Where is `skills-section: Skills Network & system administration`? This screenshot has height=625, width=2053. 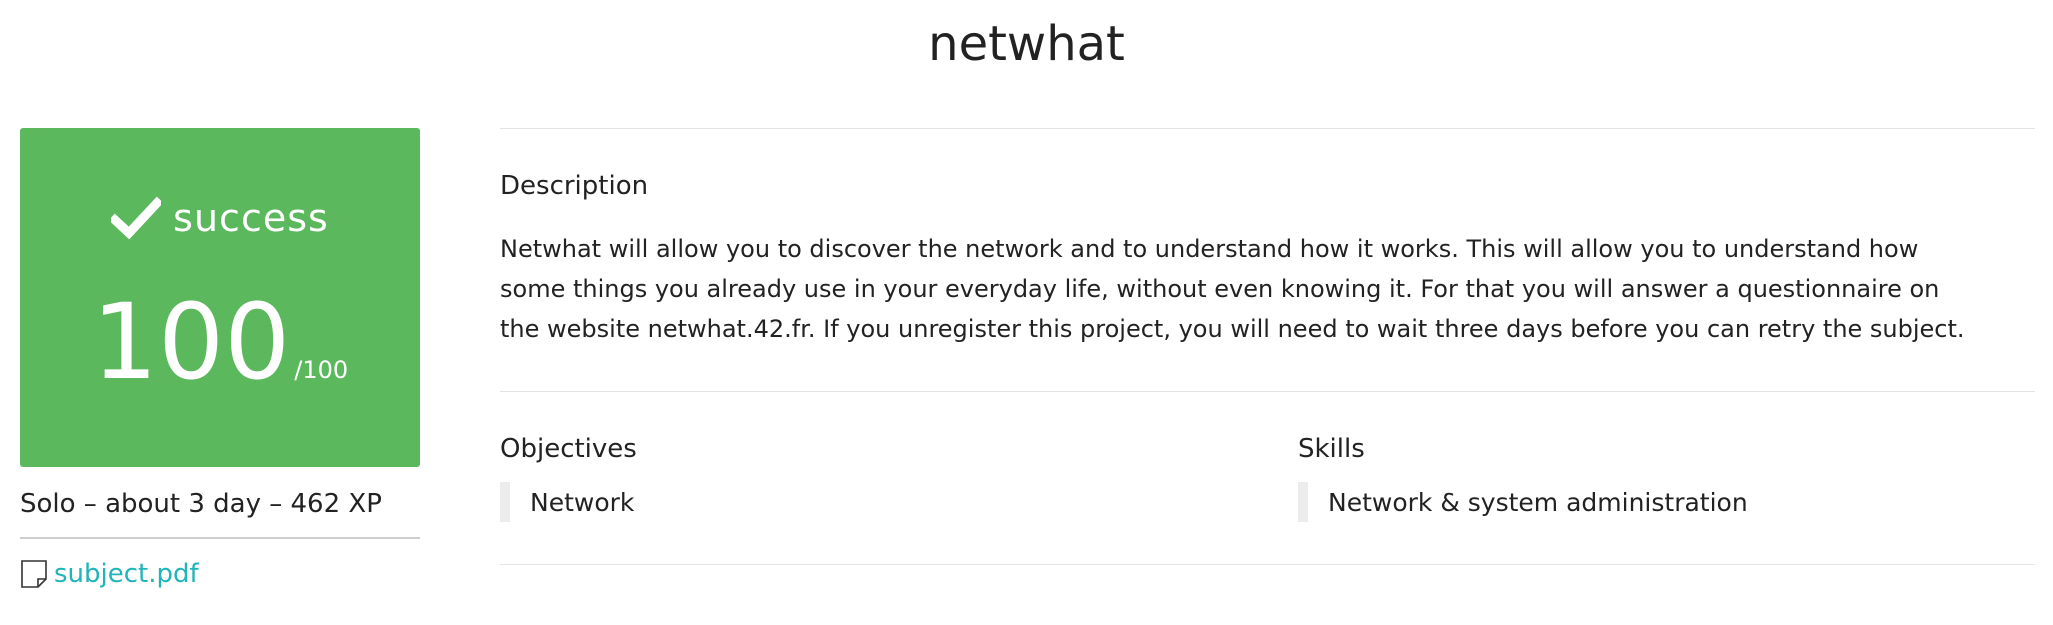 skills-section: Skills Network & system administration is located at coordinates (1666, 478).